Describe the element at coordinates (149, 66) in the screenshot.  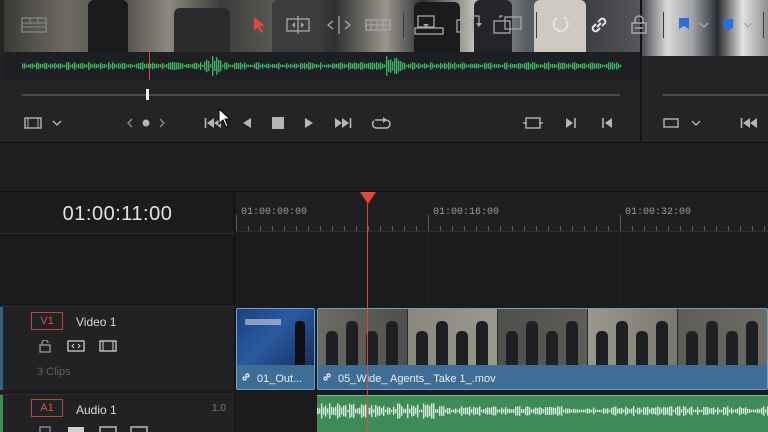
I see `source-playhead` at that location.